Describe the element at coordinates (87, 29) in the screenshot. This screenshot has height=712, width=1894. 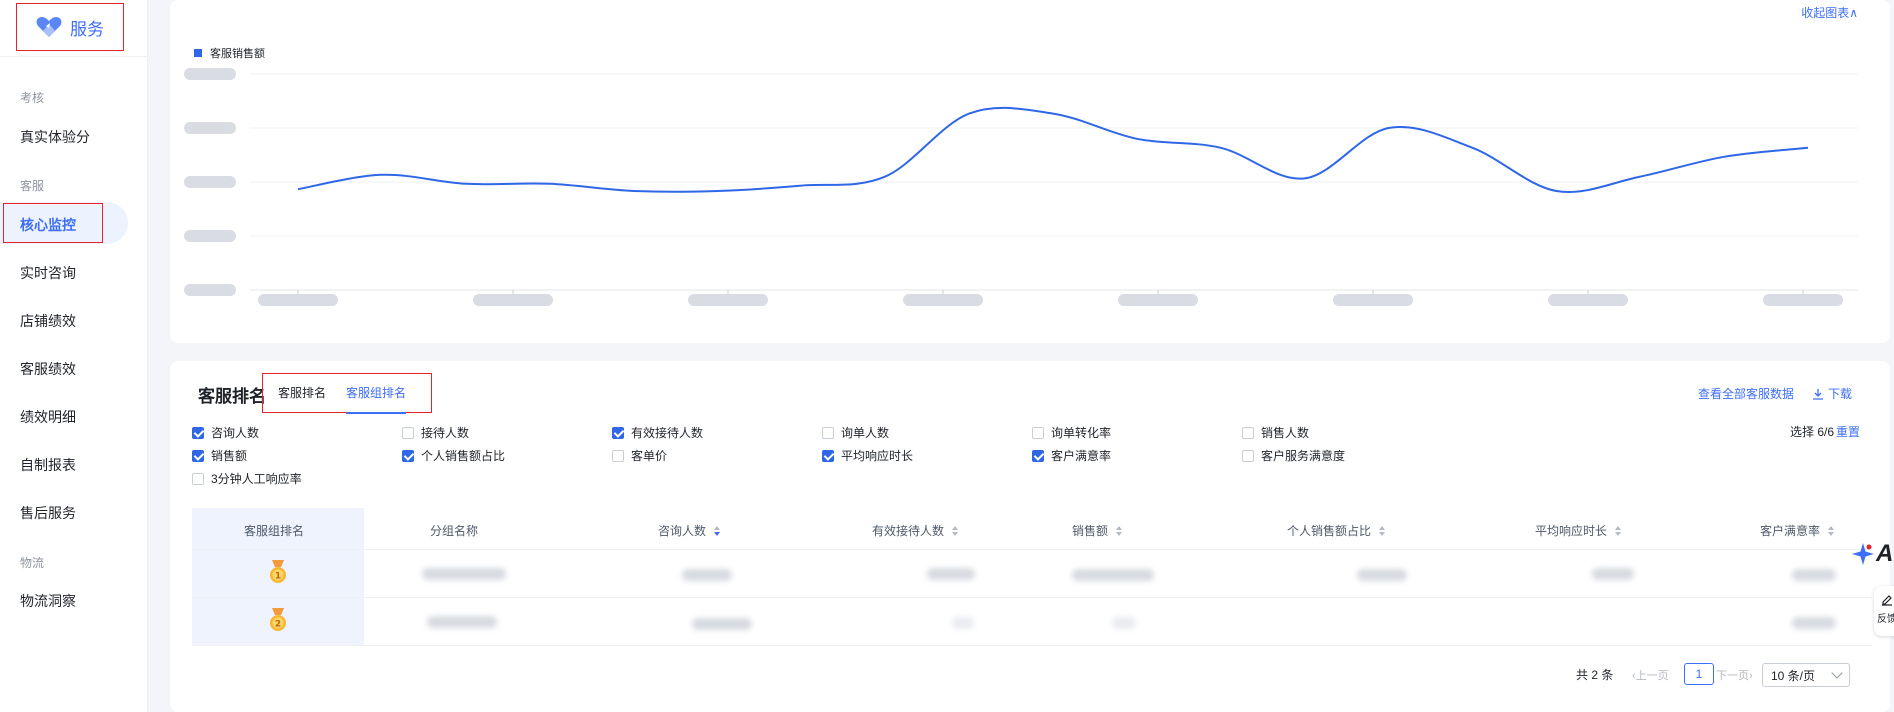
I see `brand-name: 服务` at that location.